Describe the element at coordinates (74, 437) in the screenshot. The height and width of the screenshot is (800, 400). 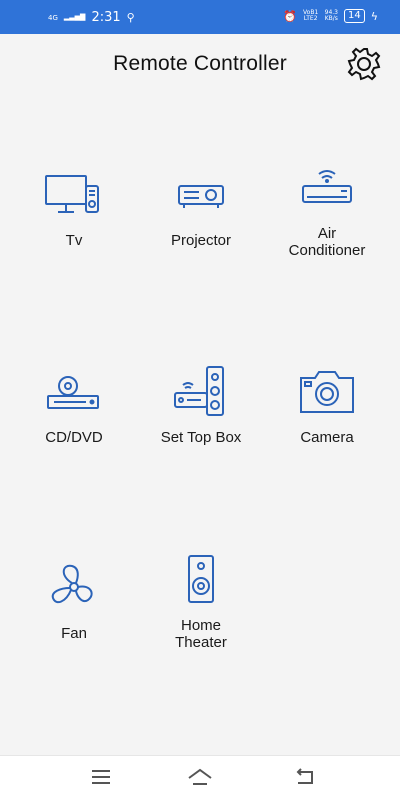
I see `device-label: CD/DVD` at that location.